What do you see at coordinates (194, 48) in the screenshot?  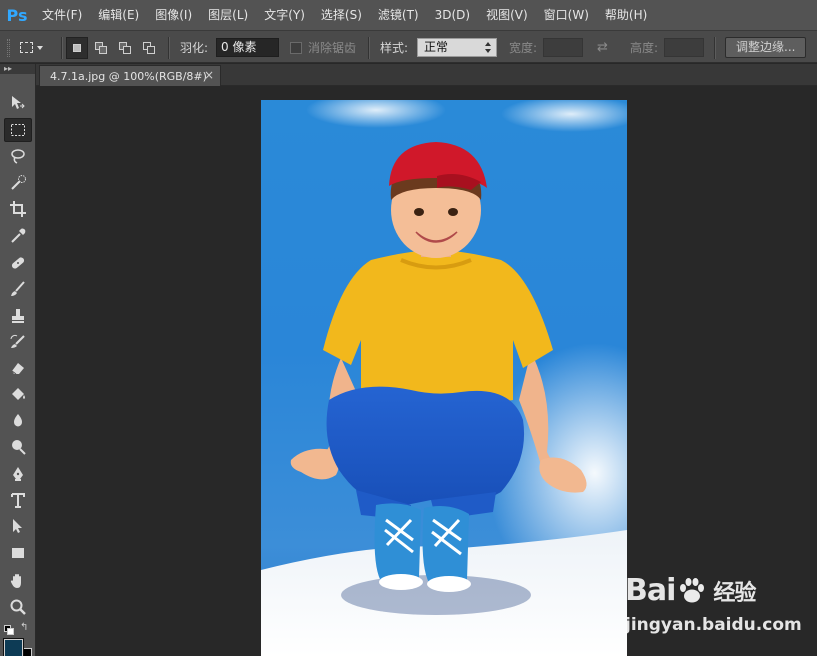 I see `feather-label: 羽化:` at bounding box center [194, 48].